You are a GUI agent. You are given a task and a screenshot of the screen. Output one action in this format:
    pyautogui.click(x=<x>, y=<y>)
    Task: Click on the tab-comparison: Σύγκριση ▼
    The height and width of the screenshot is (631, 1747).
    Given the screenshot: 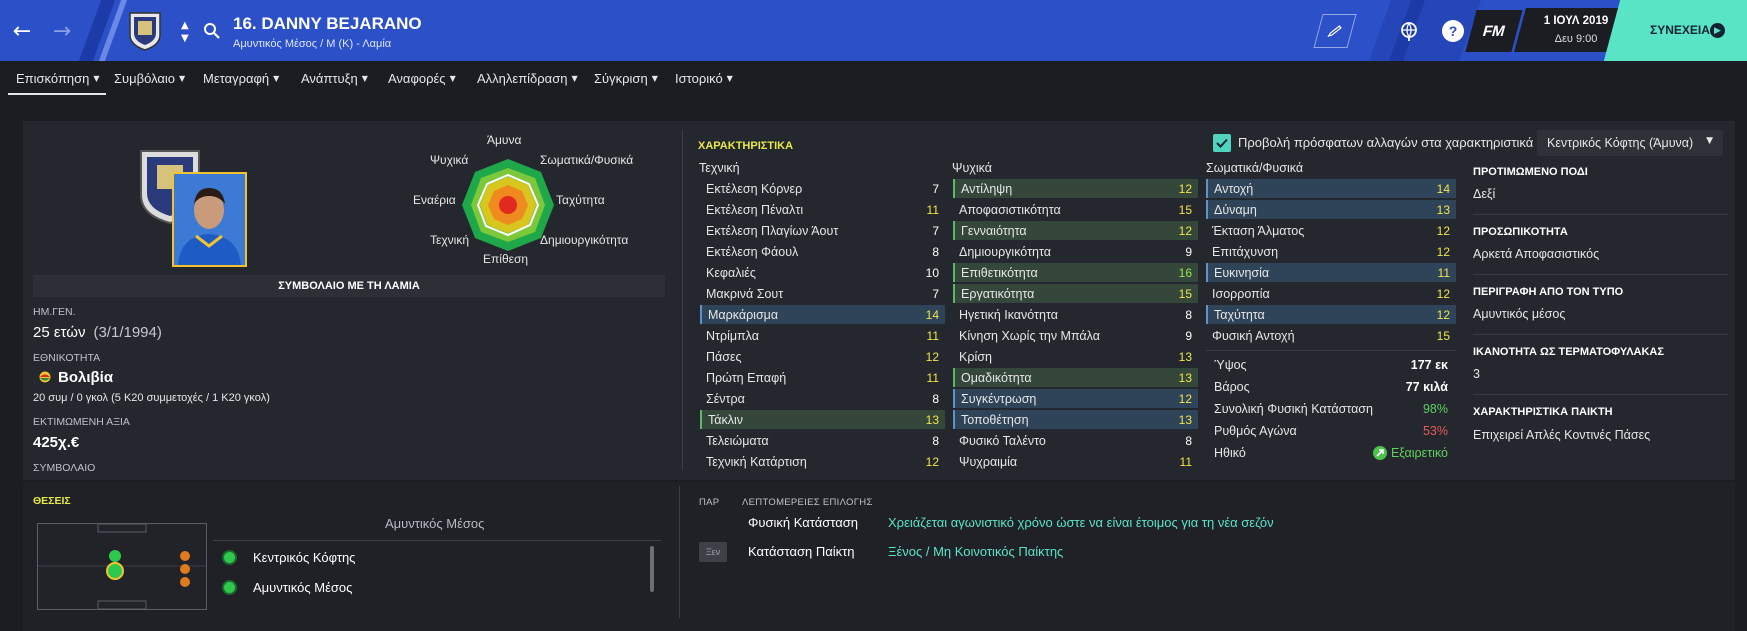 What is the action you would take?
    pyautogui.click(x=626, y=78)
    